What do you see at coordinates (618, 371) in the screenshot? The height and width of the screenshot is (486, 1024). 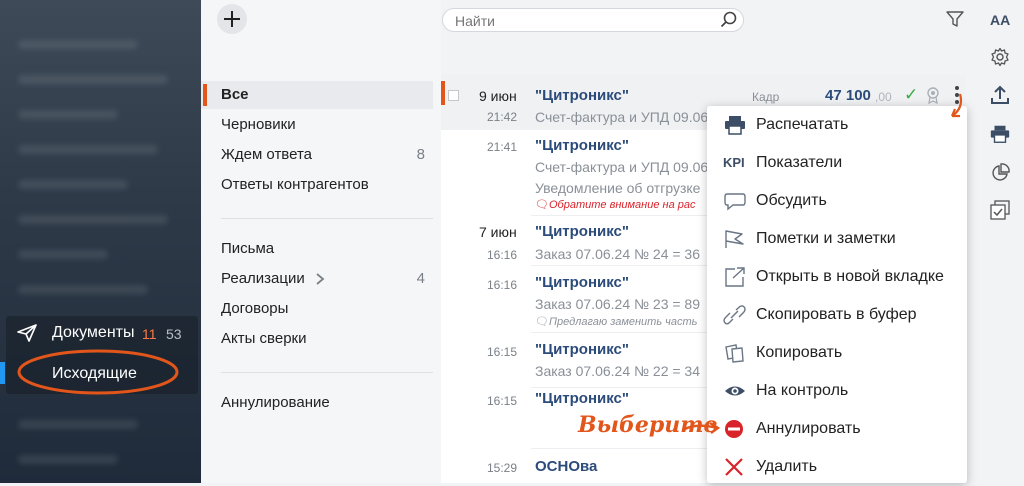 I see `row-subtitle: Заказ 07.06.24 № 22 = 34` at bounding box center [618, 371].